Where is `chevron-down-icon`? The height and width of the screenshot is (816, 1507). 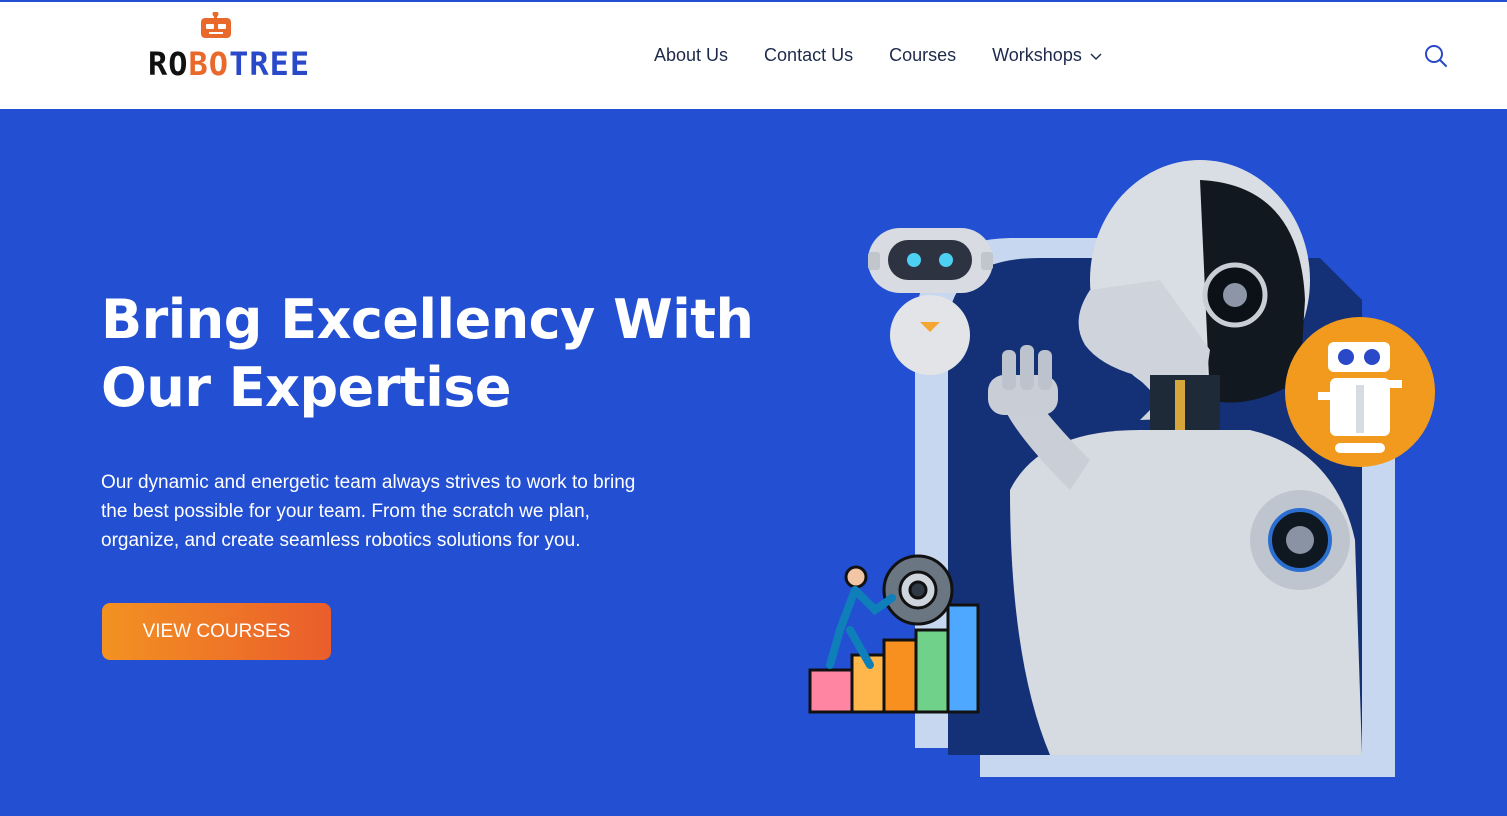 chevron-down-icon is located at coordinates (1096, 56).